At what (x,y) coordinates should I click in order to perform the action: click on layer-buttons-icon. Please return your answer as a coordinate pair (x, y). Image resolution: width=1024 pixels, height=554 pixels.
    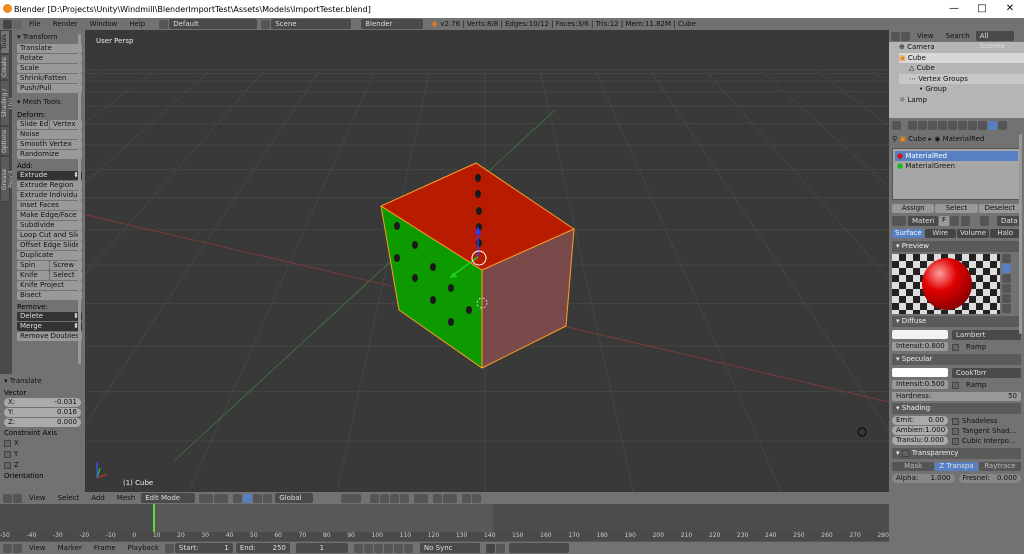
    Looking at the image, I should click on (351, 498).